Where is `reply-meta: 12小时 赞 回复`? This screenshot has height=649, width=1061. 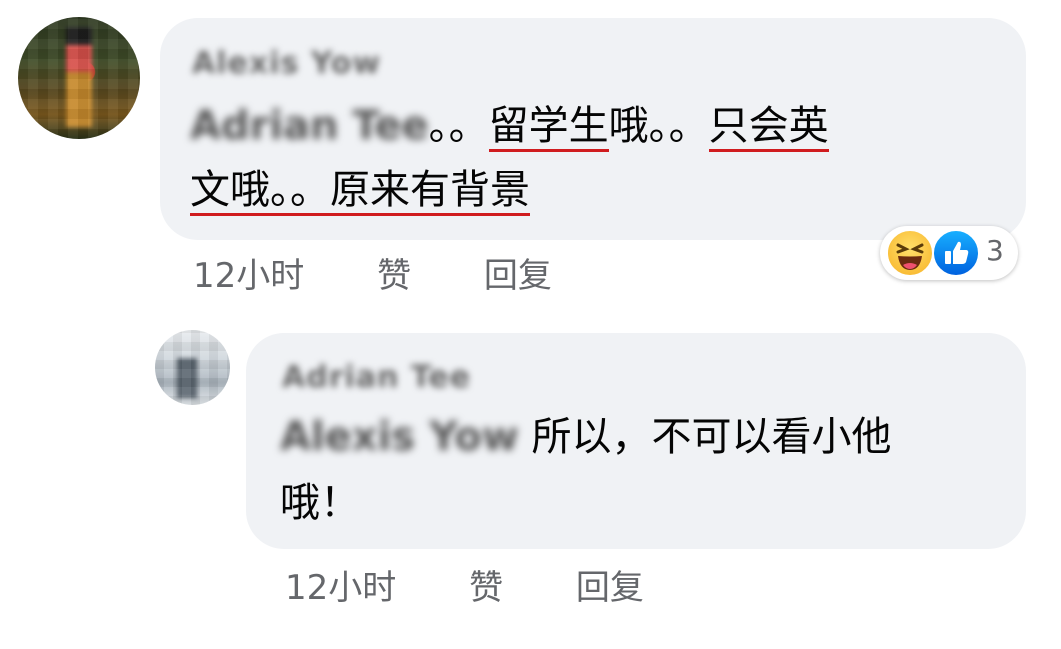 reply-meta: 12小时 赞 回复 is located at coordinates (492, 584).